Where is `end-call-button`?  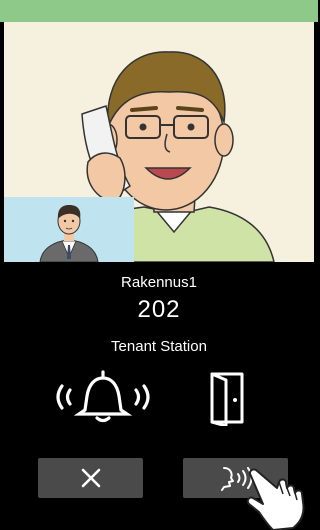 end-call-button is located at coordinates (90, 478).